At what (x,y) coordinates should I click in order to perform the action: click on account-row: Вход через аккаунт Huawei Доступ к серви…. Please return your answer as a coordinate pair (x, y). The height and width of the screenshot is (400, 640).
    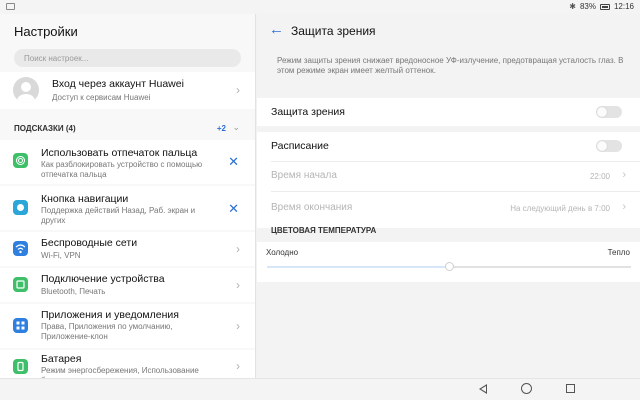
    Looking at the image, I should click on (127, 90).